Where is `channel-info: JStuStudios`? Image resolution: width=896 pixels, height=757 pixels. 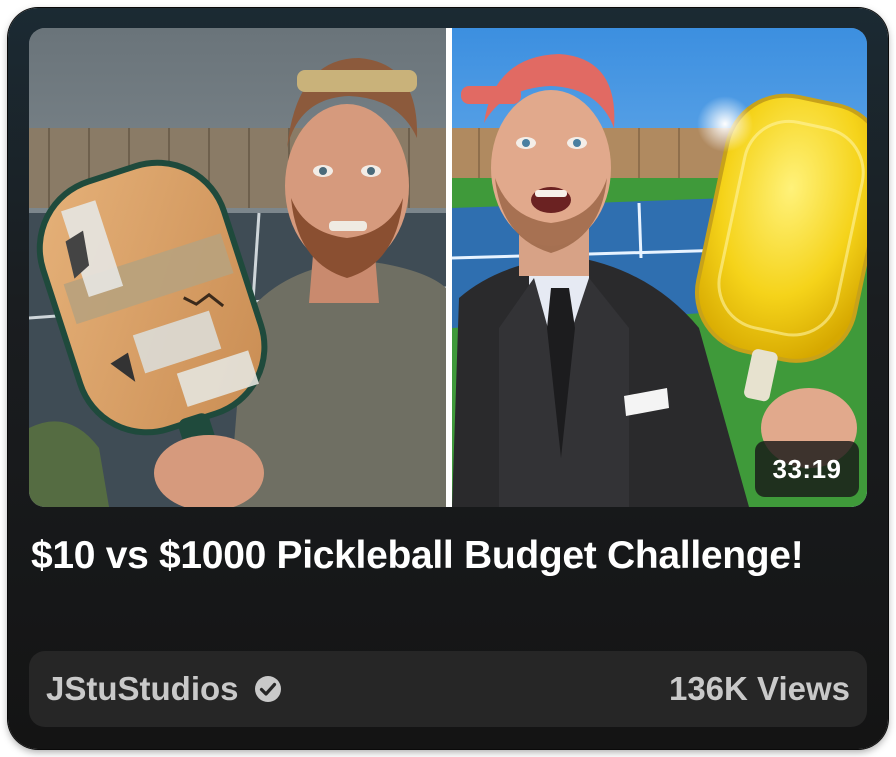
channel-info: JStuStudios is located at coordinates (164, 689).